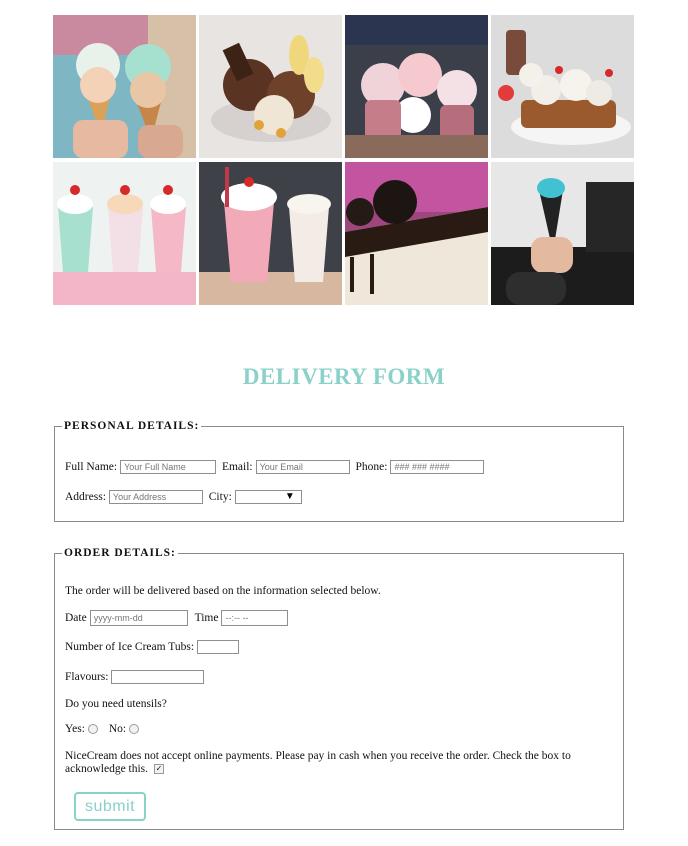  Describe the element at coordinates (130, 646) in the screenshot. I see `tubs-label: Number of Ice Cream Tubs:` at that location.